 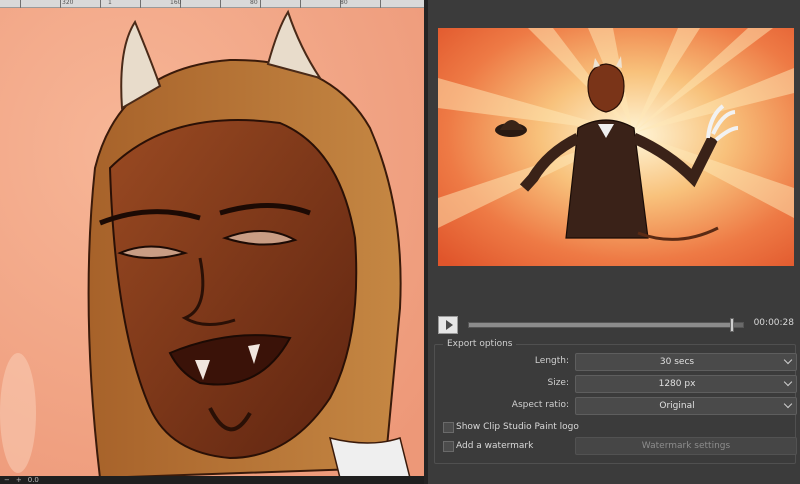 What do you see at coordinates (33, 480) in the screenshot?
I see `zoom-value: 0.0` at bounding box center [33, 480].